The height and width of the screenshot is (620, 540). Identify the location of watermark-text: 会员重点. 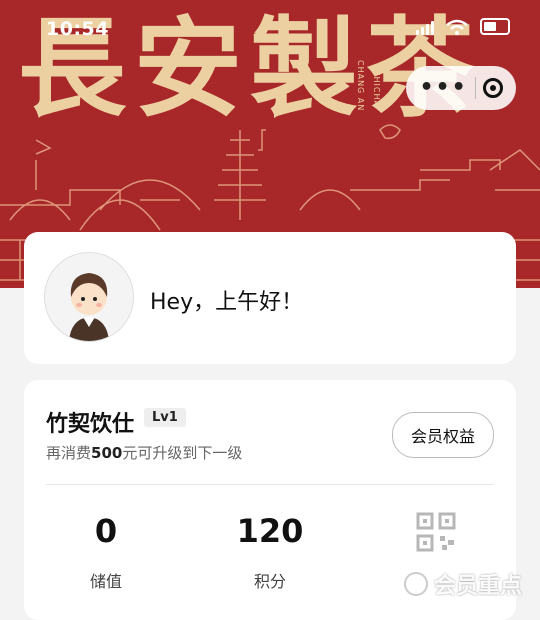
(477, 586).